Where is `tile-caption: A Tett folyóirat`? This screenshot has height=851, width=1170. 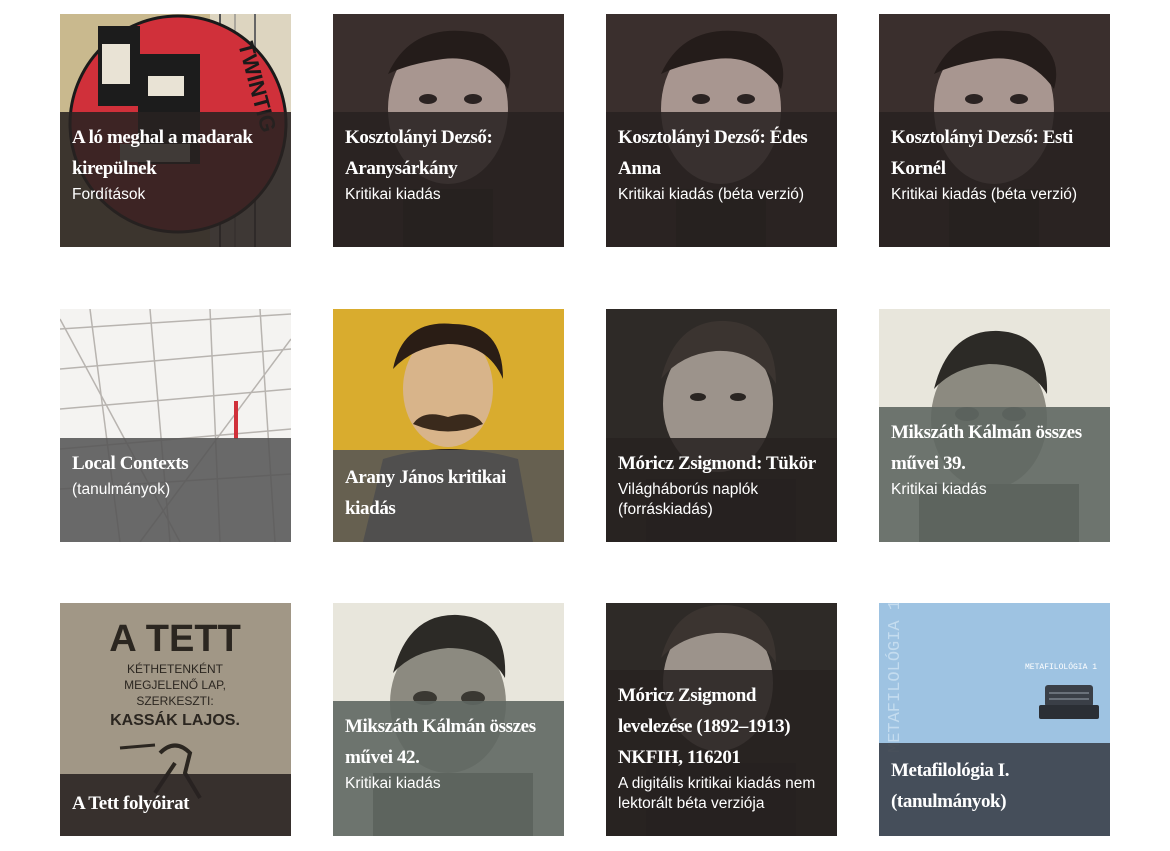 tile-caption: A Tett folyóirat is located at coordinates (175, 805).